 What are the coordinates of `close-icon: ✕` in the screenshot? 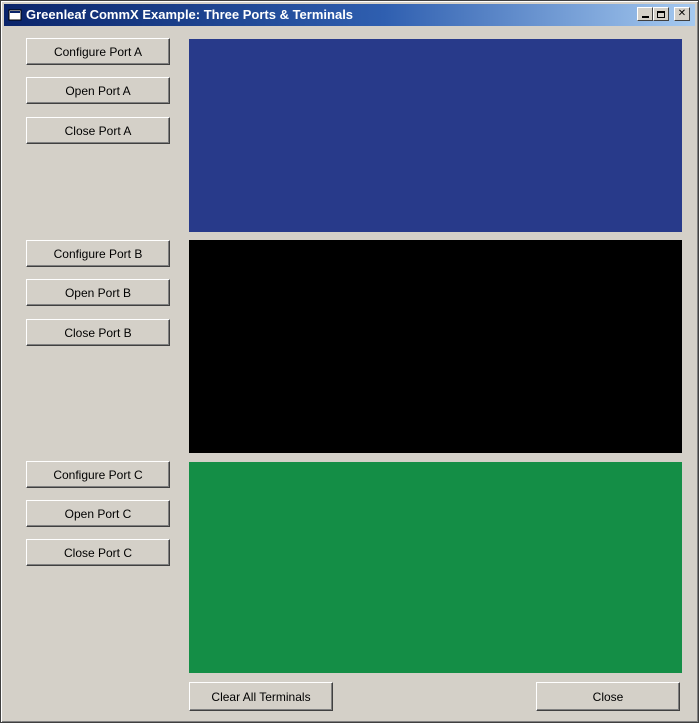 It's located at (682, 13).